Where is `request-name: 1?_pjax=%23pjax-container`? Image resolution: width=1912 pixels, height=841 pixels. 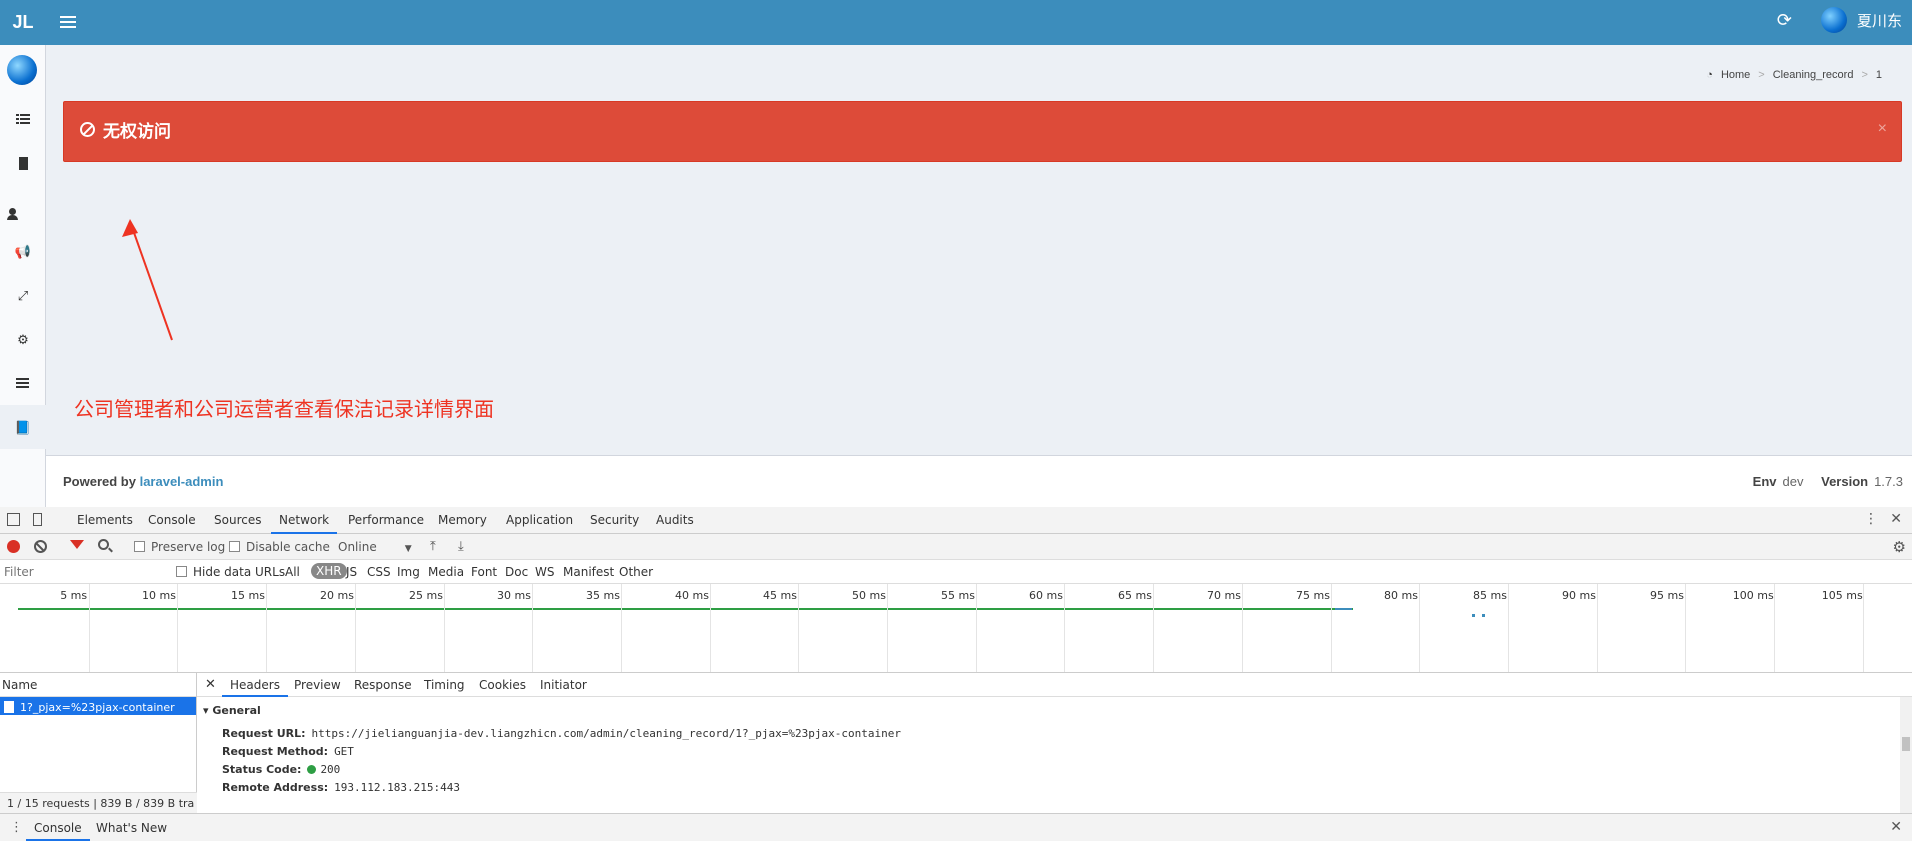 request-name: 1?_pjax=%23pjax-container is located at coordinates (97, 707).